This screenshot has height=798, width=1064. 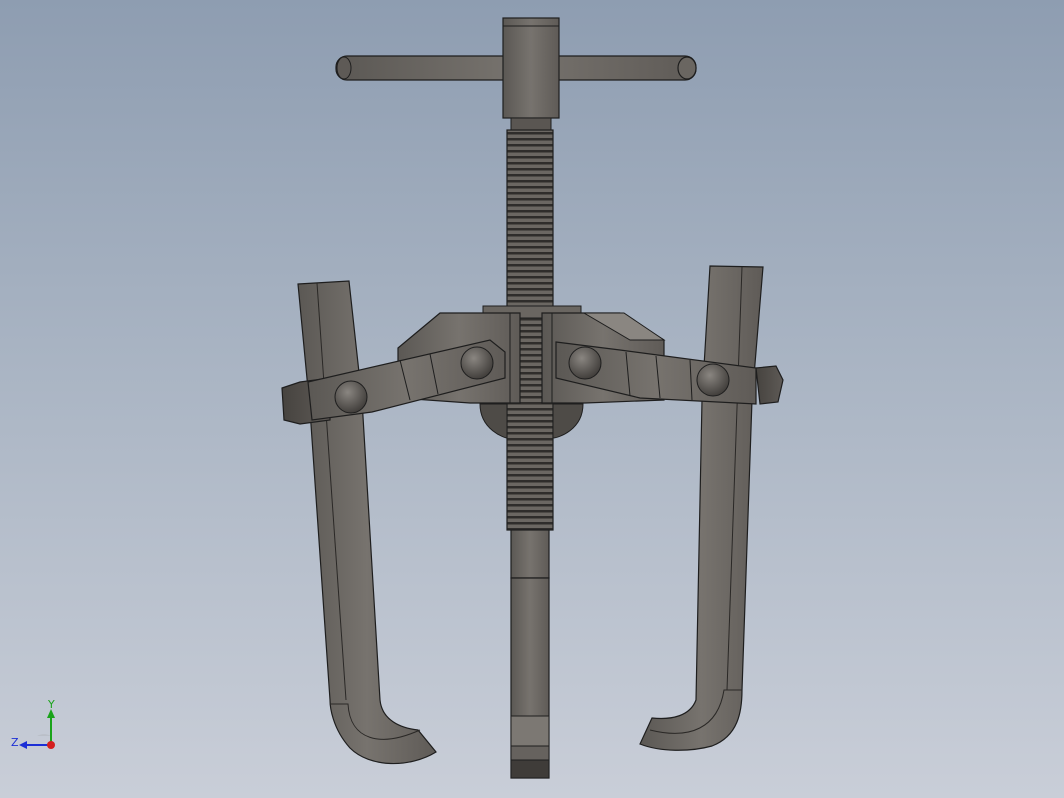 I want to click on handle-bar-end-left, so click(x=344, y=68).